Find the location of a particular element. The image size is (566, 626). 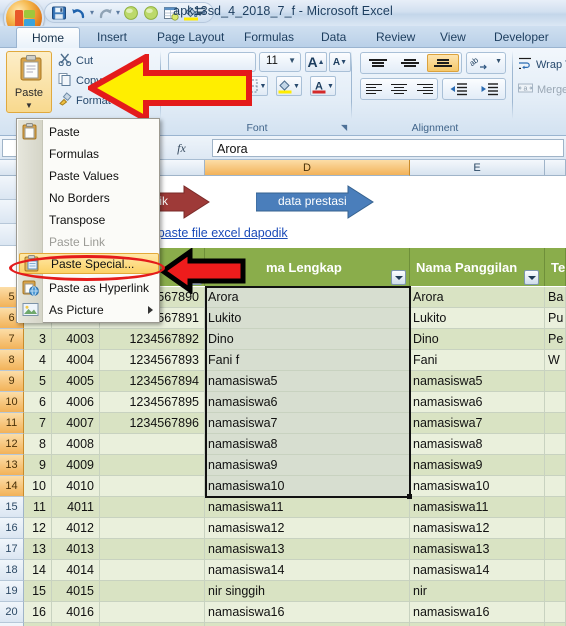

increase-indent-button is located at coordinates (490, 89).